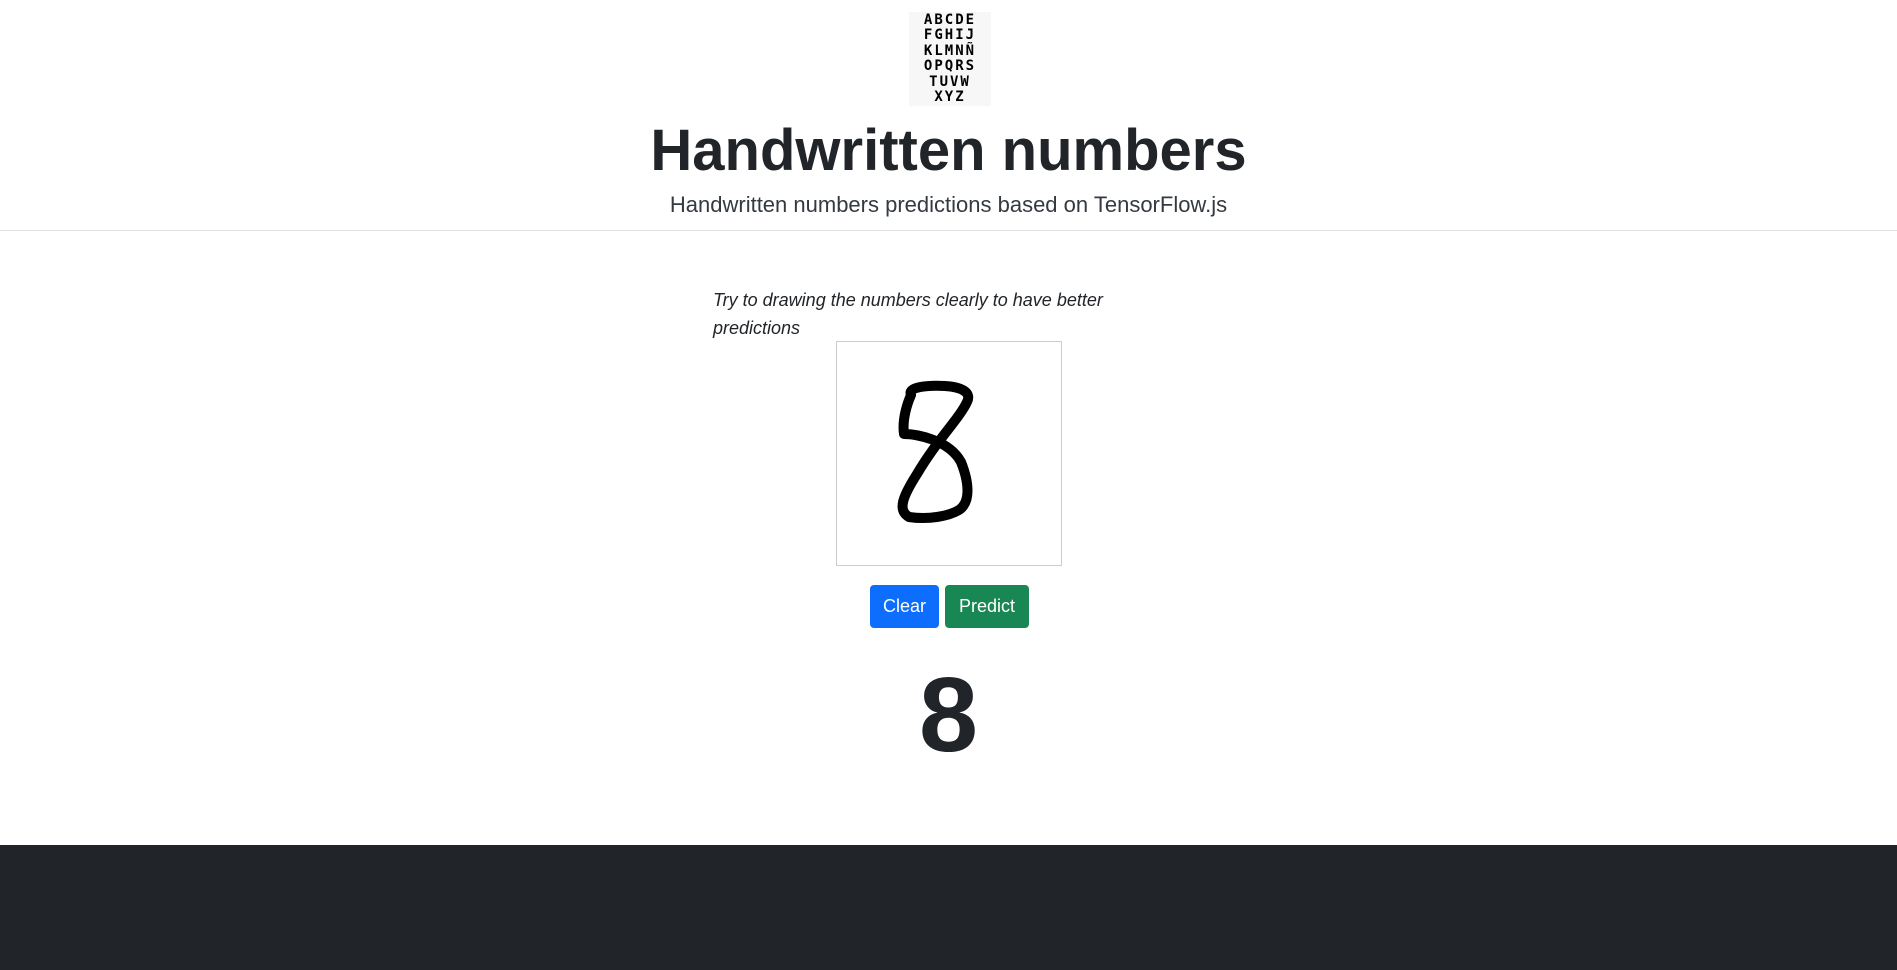 This screenshot has width=1897, height=970. Describe the element at coordinates (950, 66) in the screenshot. I see `logo-line: OPQRS` at that location.